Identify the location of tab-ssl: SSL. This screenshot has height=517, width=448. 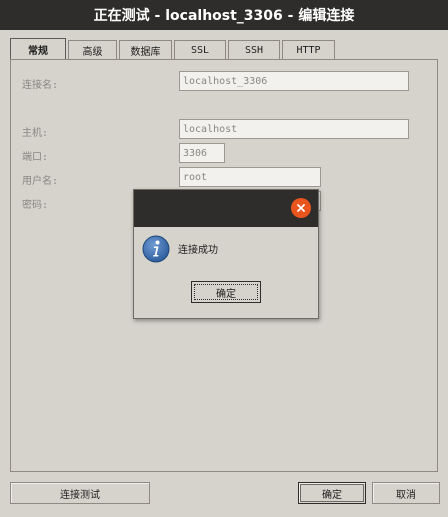
(200, 49).